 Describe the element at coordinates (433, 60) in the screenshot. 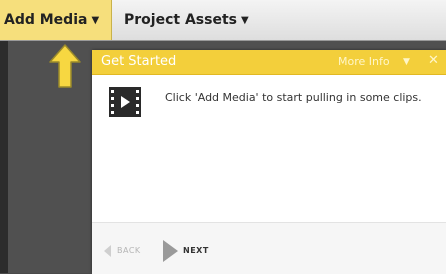

I see `close-icon: ✕` at that location.